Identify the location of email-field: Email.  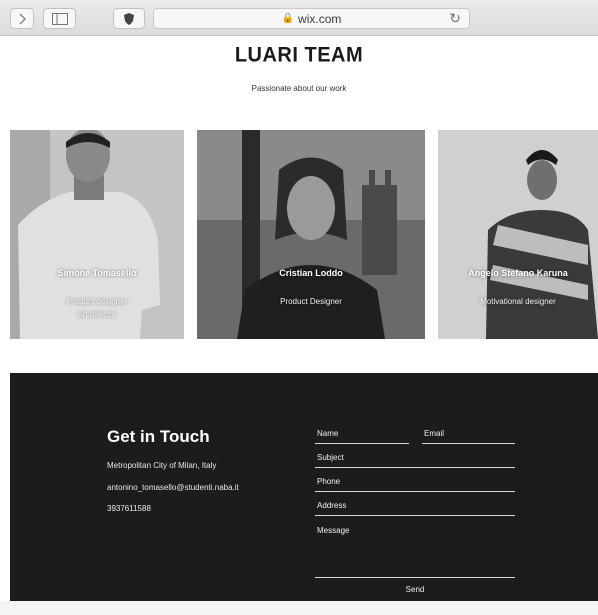
(468, 436).